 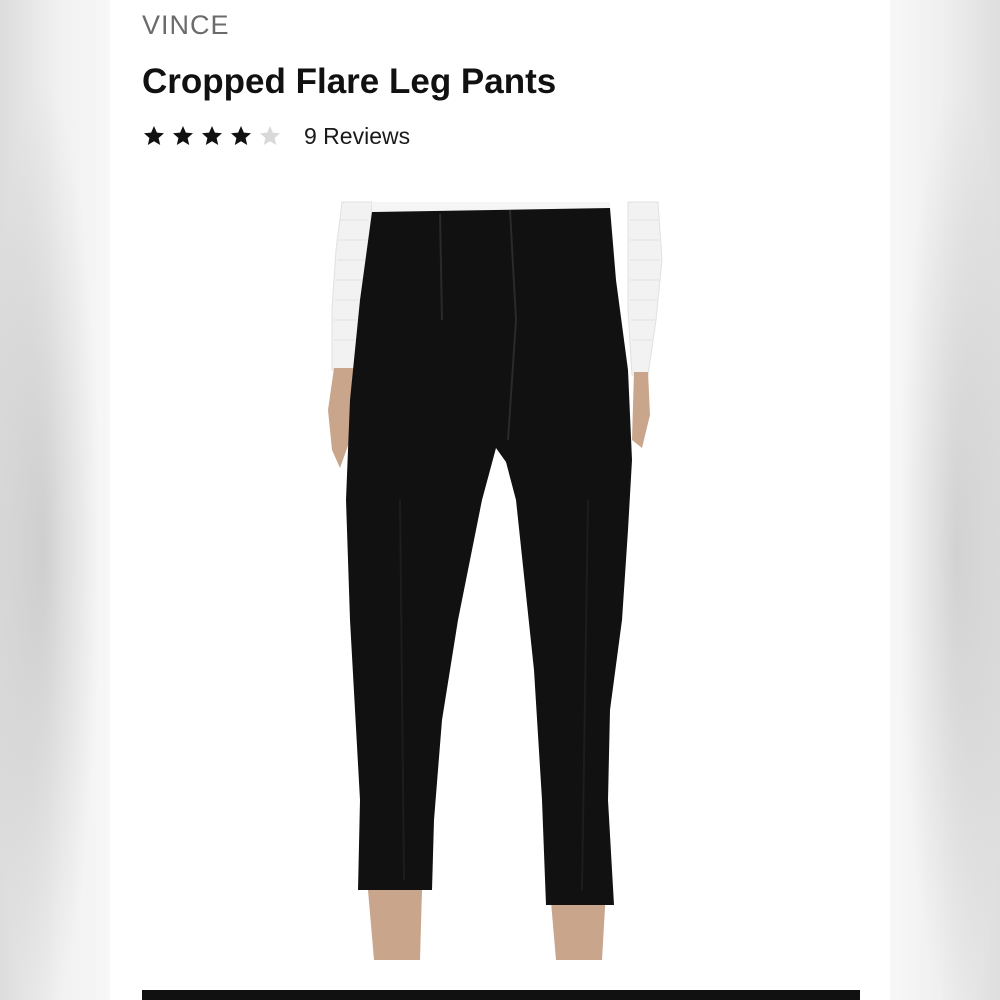 I want to click on sweater-right-arm, so click(x=645, y=288).